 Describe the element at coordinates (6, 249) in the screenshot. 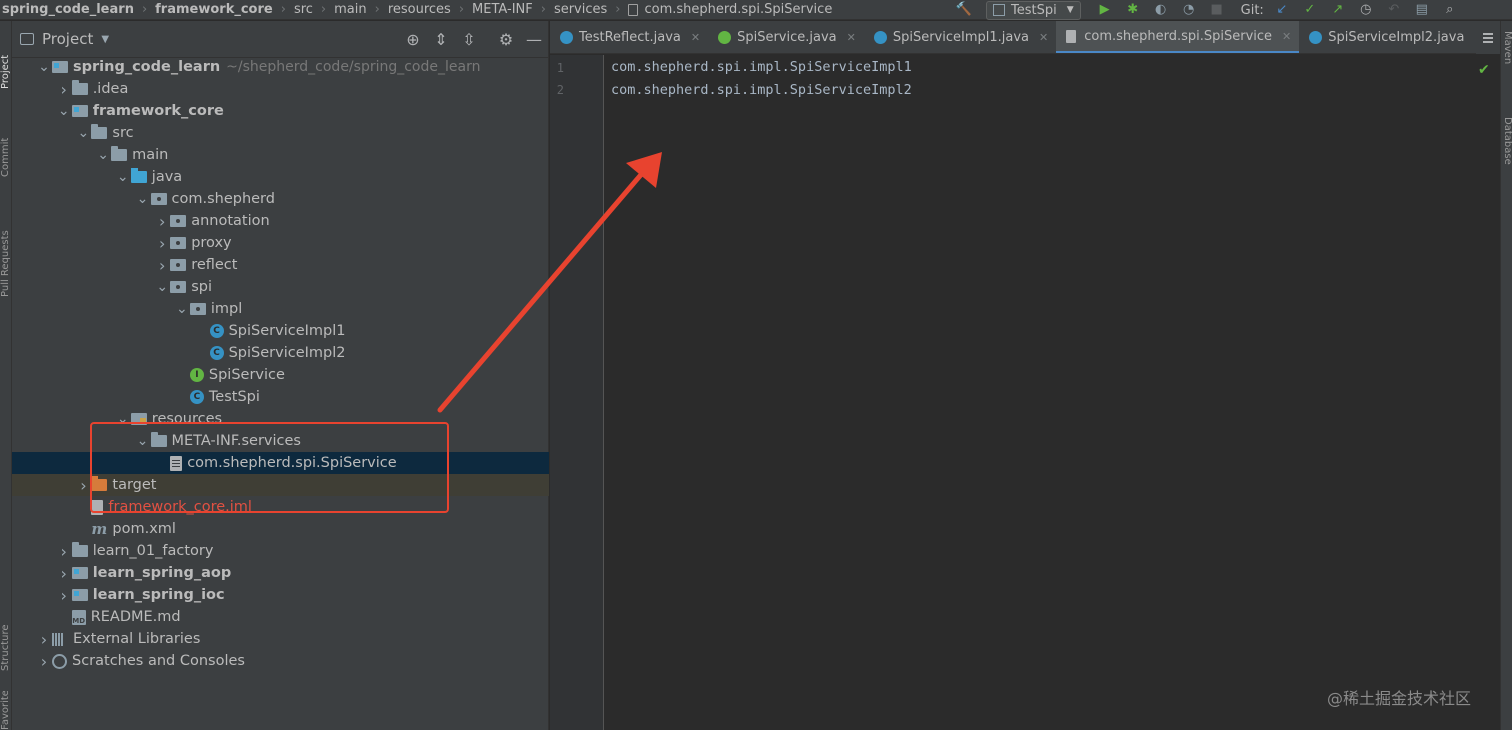

I see `tool-tab-pull-requests: Pull Requests` at that location.